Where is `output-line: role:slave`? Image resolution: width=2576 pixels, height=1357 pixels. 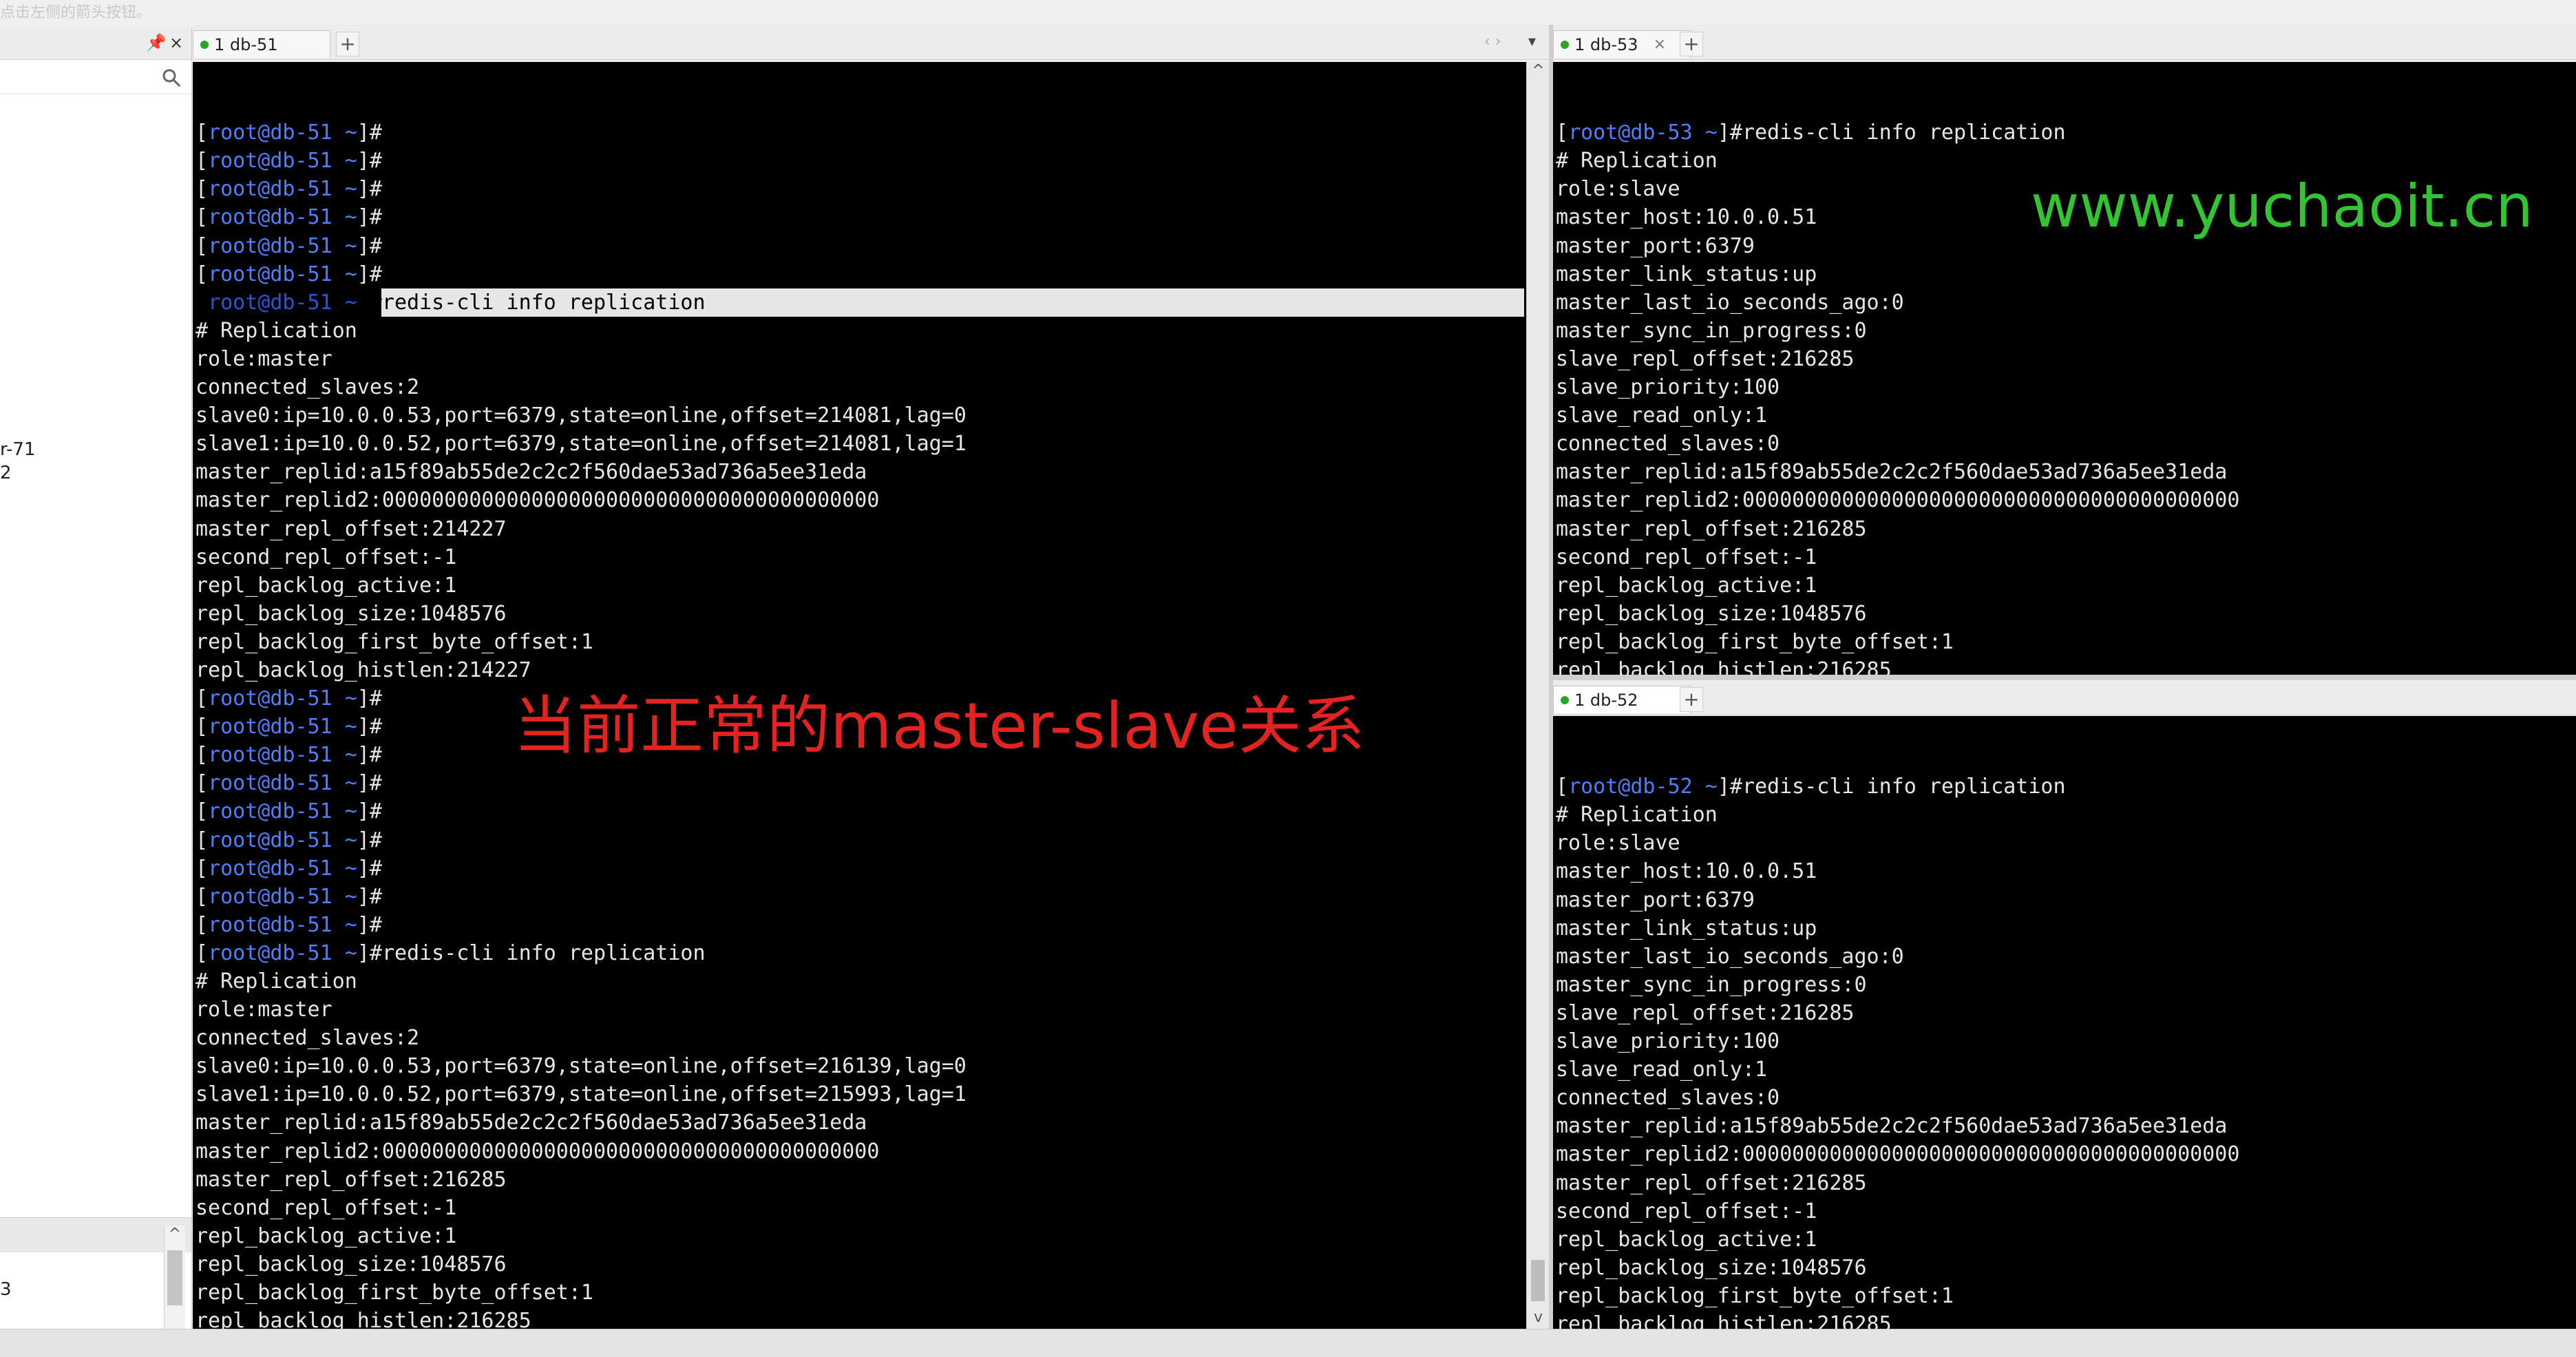
output-line: role:slave is located at coordinates (1618, 843).